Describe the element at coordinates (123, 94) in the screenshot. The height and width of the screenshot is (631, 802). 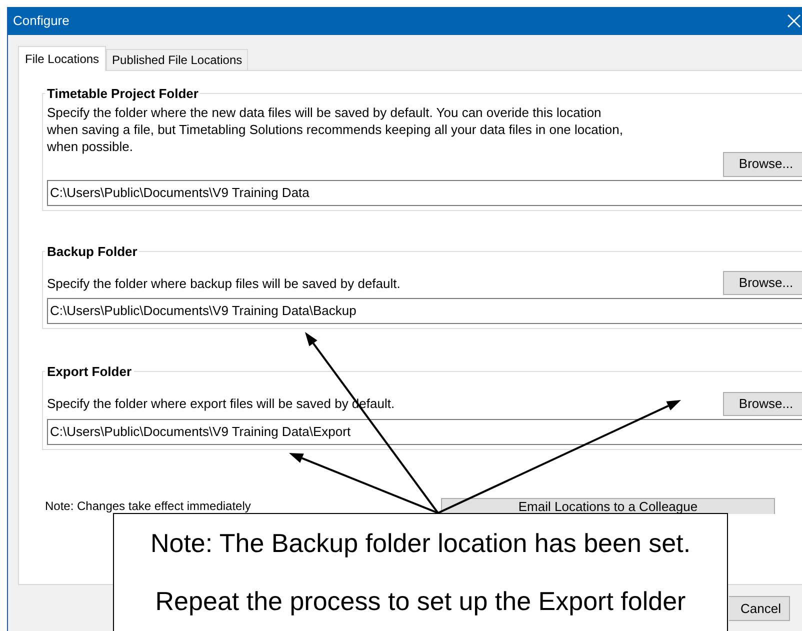
I see `group-title: Timetable Project Folder` at that location.